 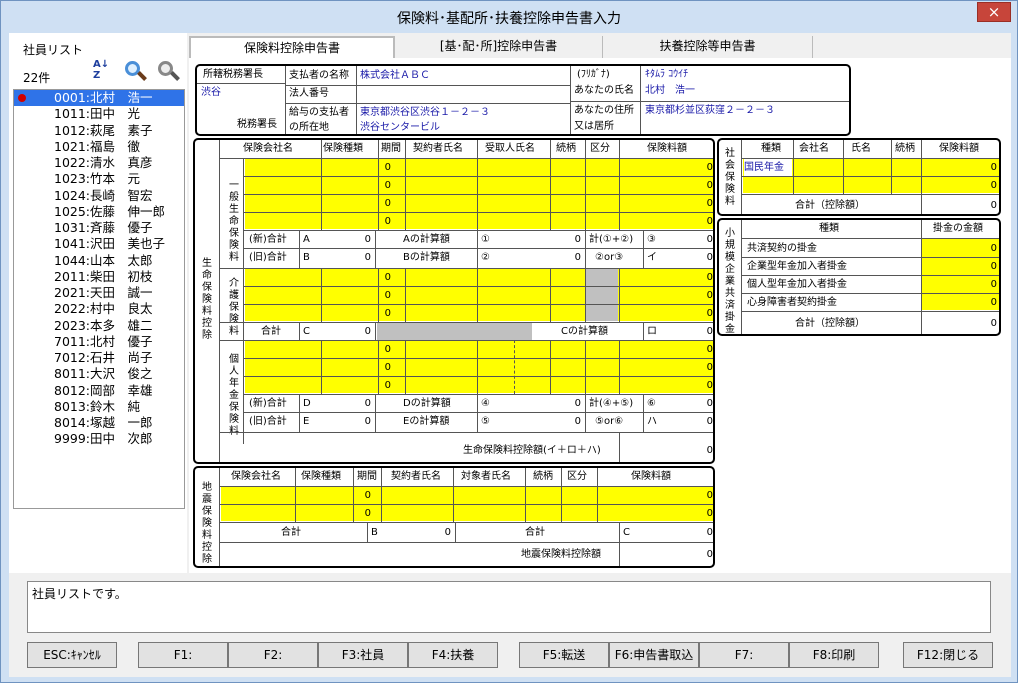 I want to click on payer-name: 株式会社ＡＢＣ, so click(x=395, y=75).